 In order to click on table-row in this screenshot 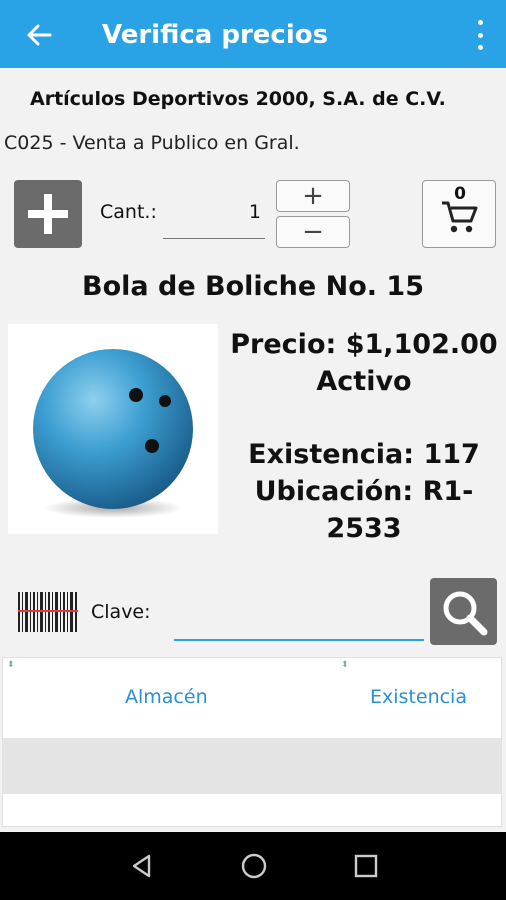, I will do `click(252, 766)`.